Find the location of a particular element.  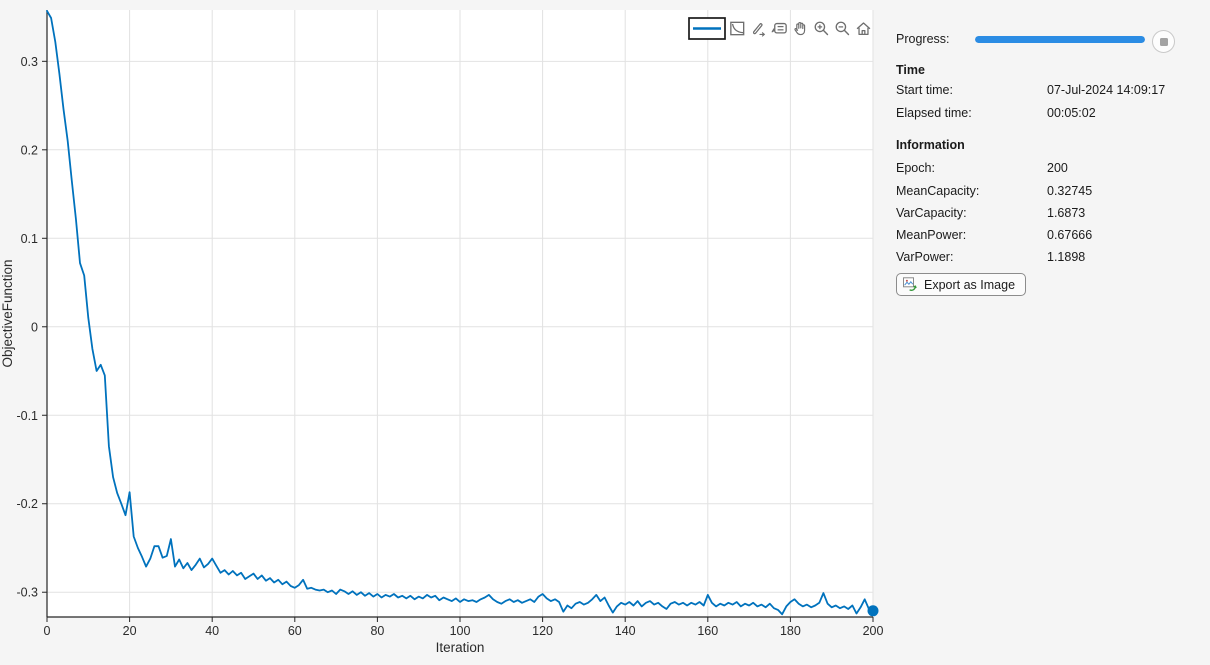

progress-bar-fill is located at coordinates (1060, 39).